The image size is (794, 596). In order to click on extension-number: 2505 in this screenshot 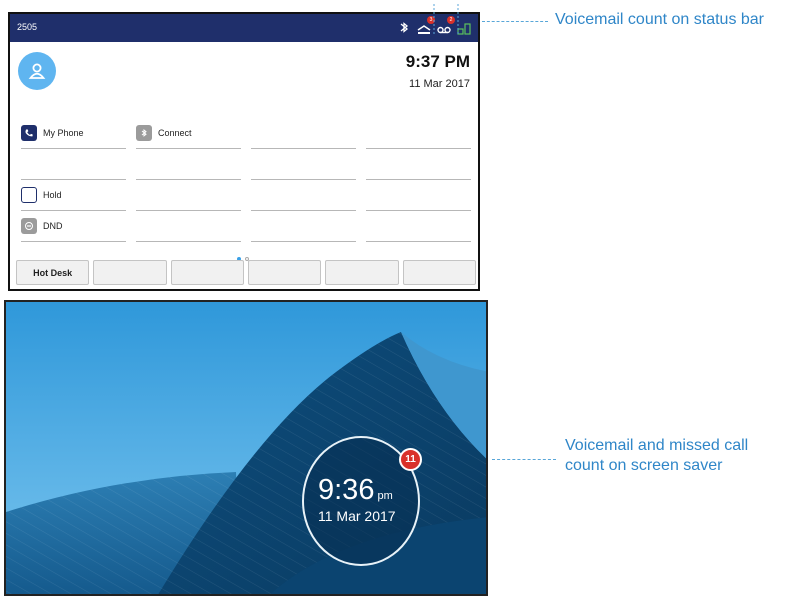, I will do `click(27, 27)`.